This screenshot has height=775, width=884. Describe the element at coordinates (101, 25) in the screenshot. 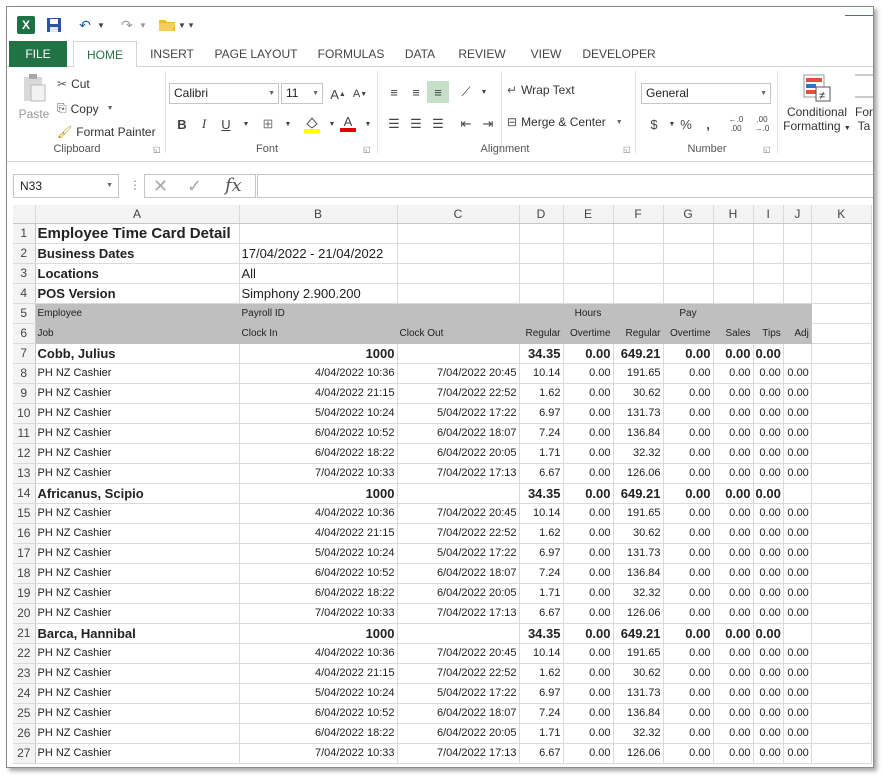

I see `undo-dropdown-icon: ▼` at that location.